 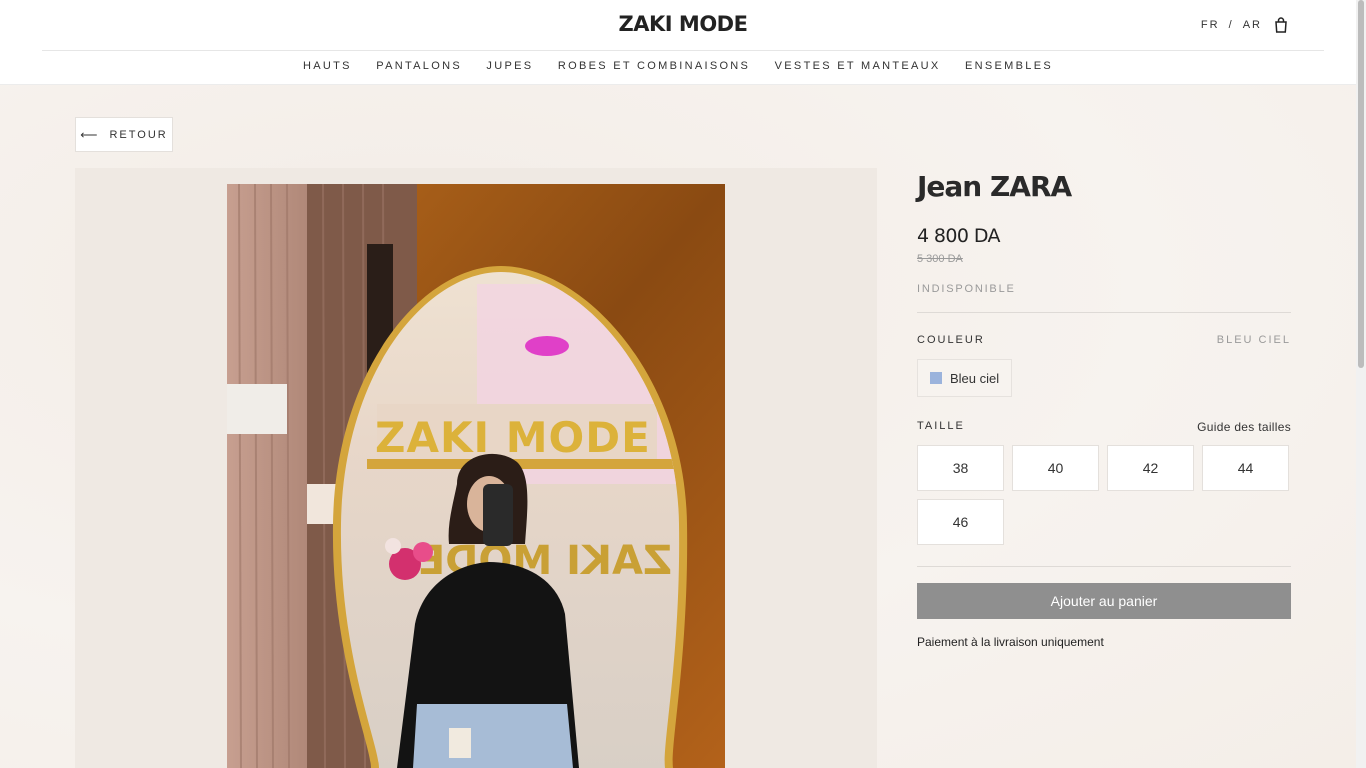 I want to click on color-options: Bleu ciel, so click(x=1104, y=378).